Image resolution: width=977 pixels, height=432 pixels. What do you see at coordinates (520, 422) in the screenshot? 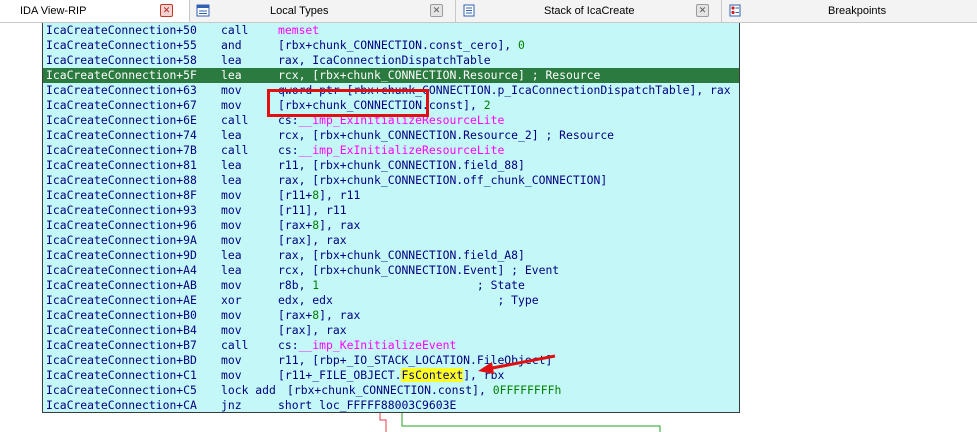
I see `graph-edges` at bounding box center [520, 422].